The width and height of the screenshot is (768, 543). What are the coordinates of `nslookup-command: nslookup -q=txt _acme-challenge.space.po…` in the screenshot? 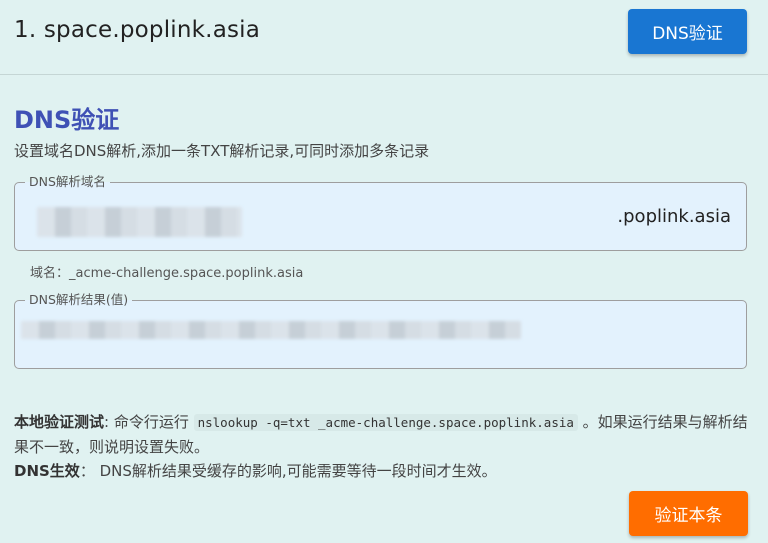 It's located at (385, 422).